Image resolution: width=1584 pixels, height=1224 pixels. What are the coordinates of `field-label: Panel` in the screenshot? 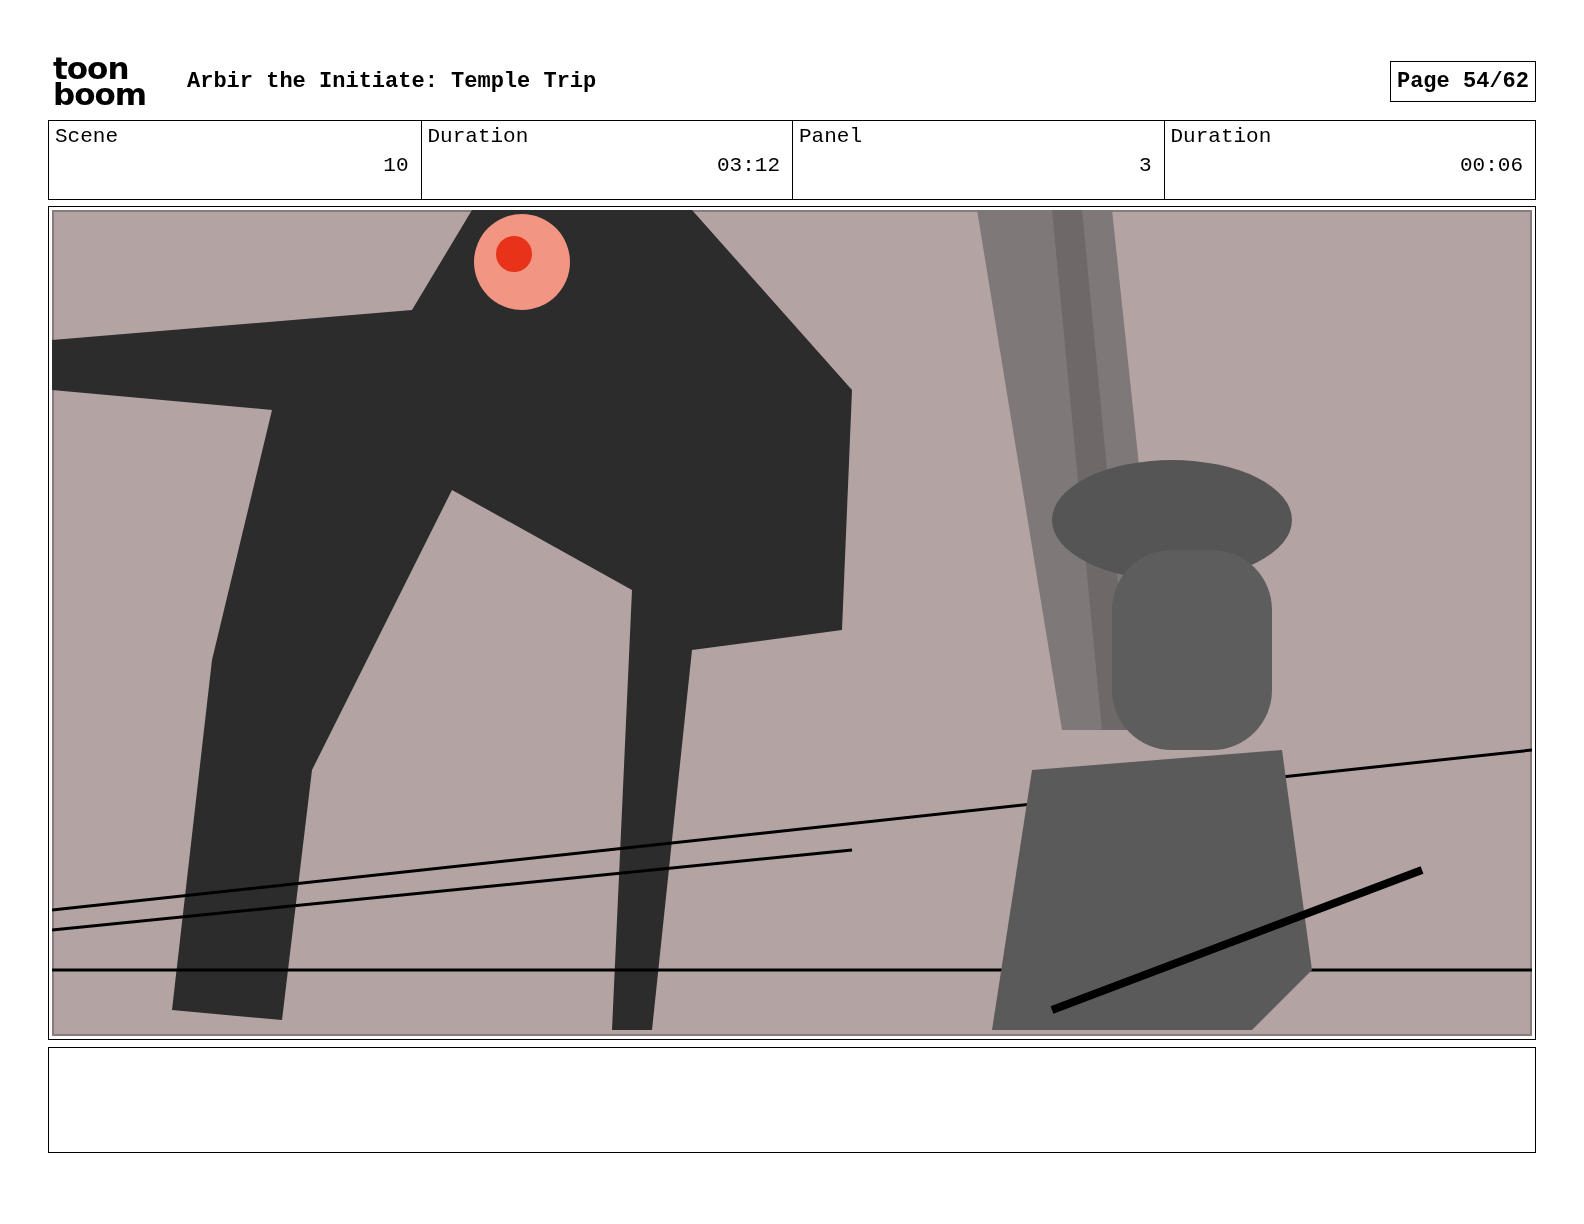 It's located at (830, 136).